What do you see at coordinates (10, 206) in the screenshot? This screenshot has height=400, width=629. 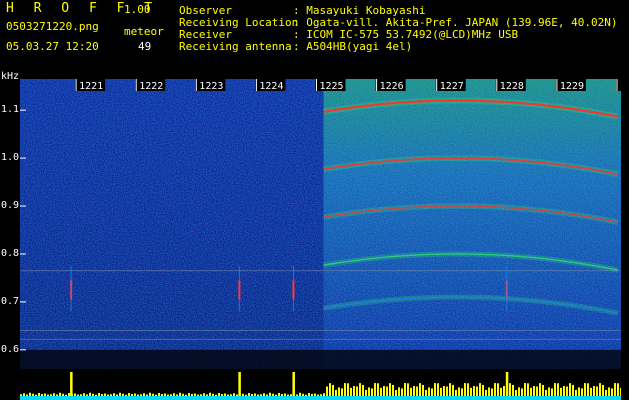 I see `y-tick-label: 0.9` at bounding box center [10, 206].